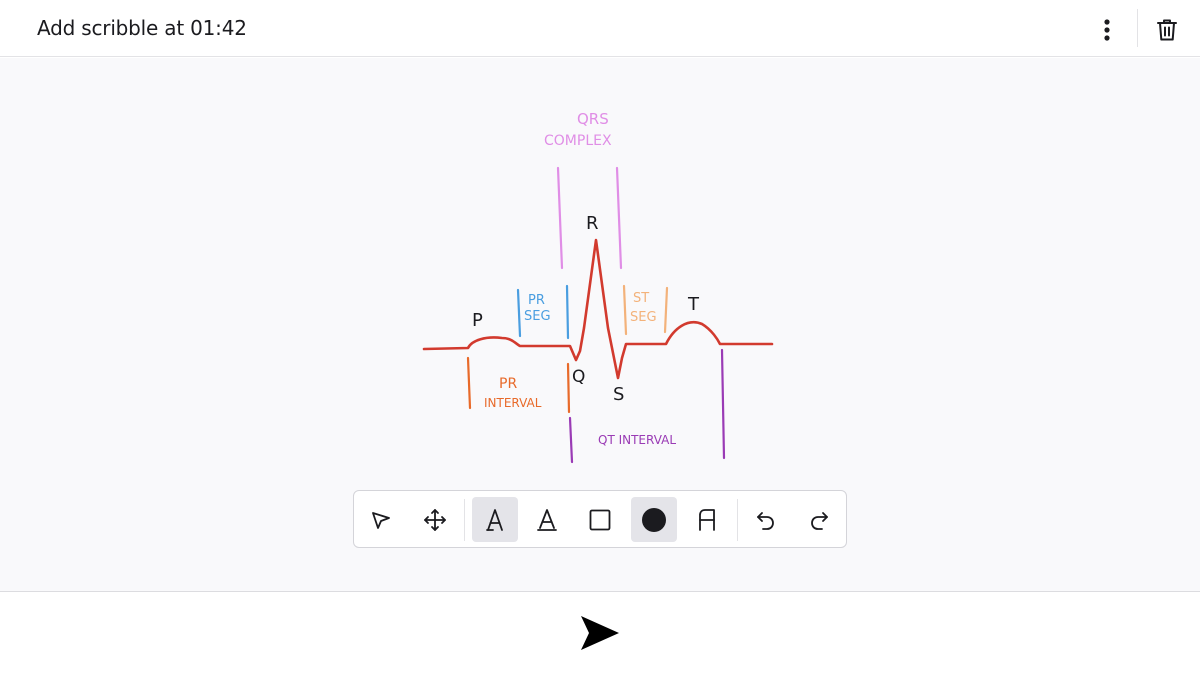 This screenshot has width=1200, height=675. I want to click on text-outline-tool, so click(547, 519).